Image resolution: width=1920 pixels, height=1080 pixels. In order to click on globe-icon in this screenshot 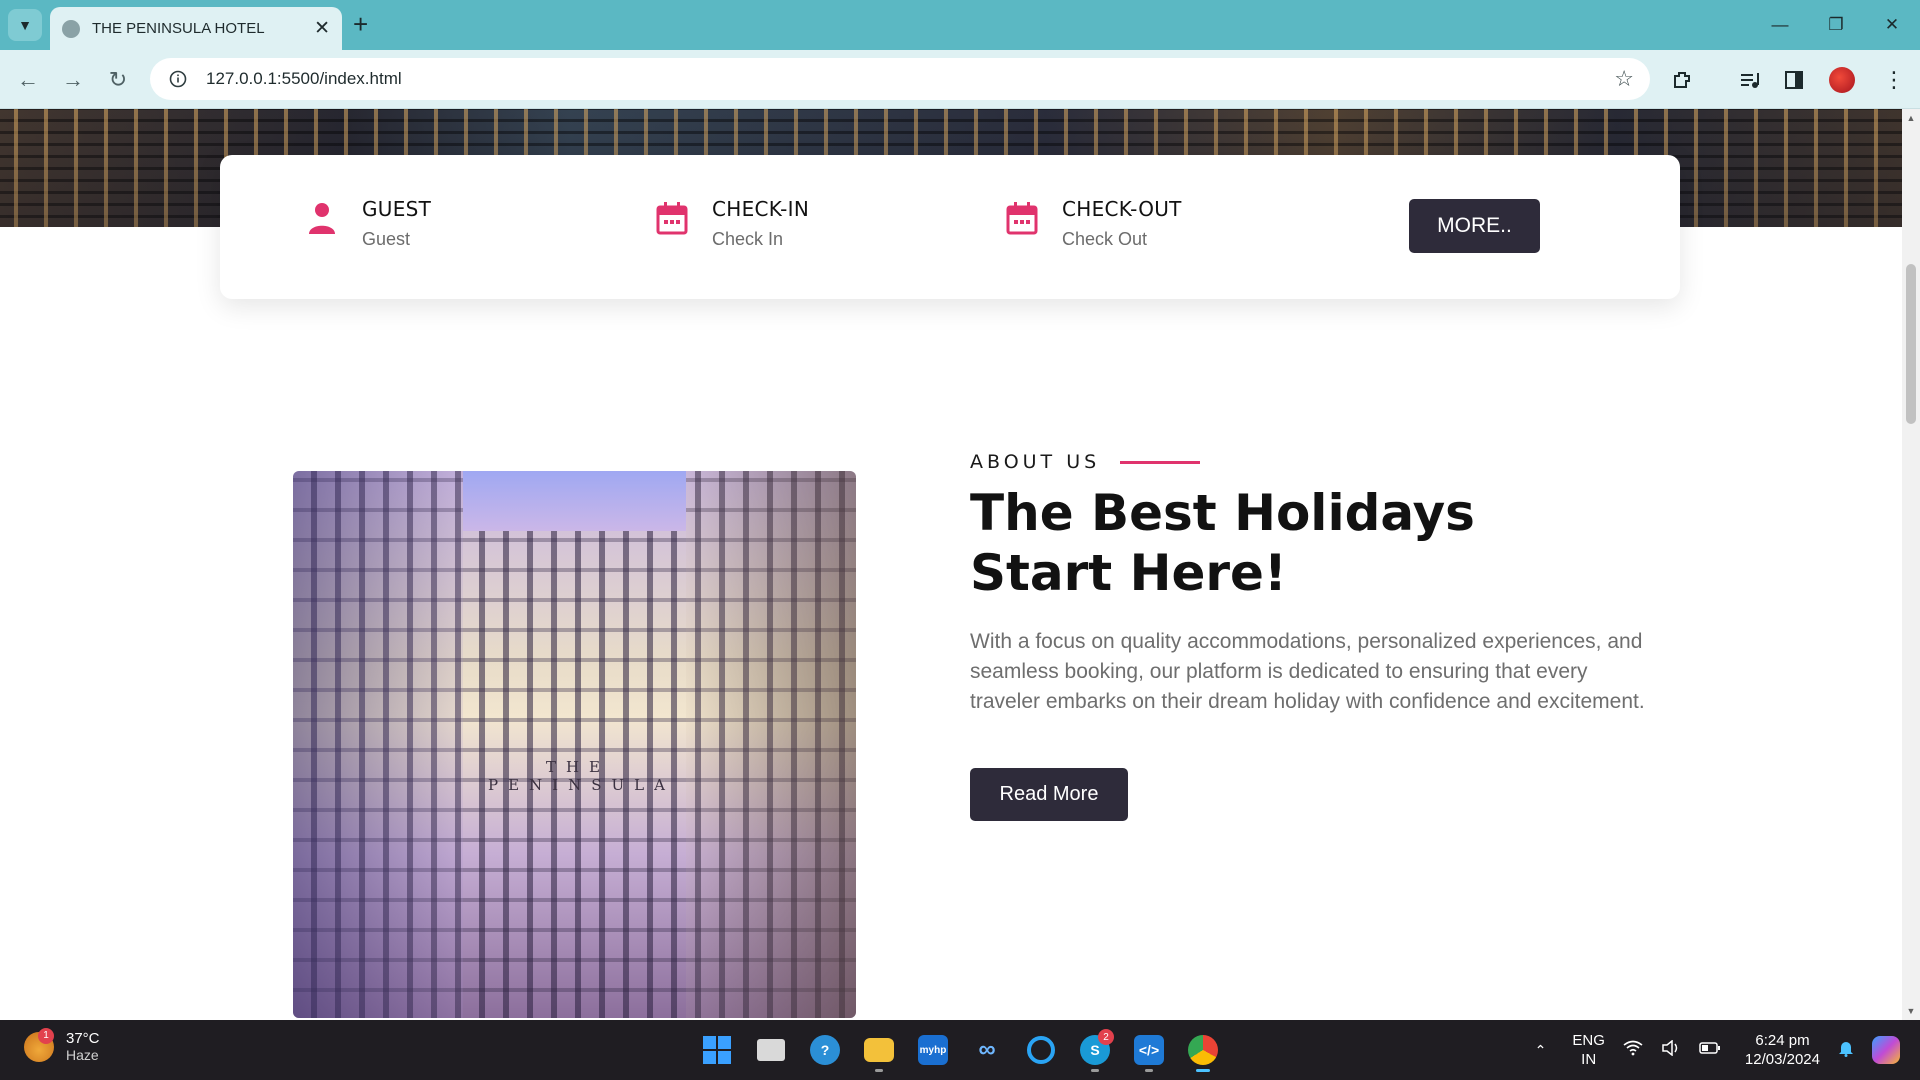, I will do `click(71, 28)`.